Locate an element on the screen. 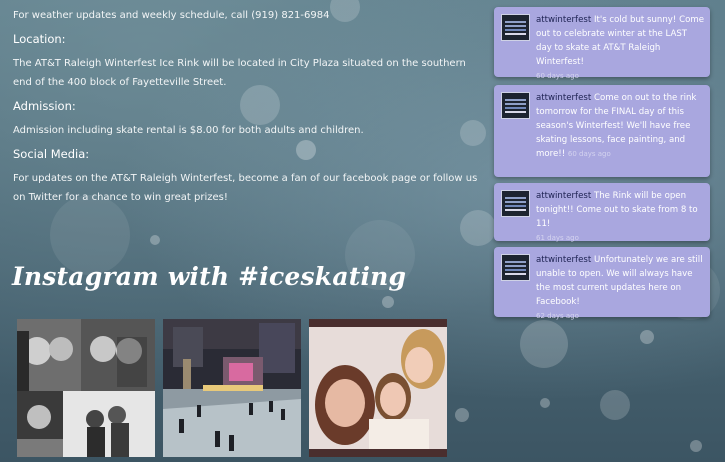 The image size is (725, 462). instagram-photo-selfie is located at coordinates (378, 388).